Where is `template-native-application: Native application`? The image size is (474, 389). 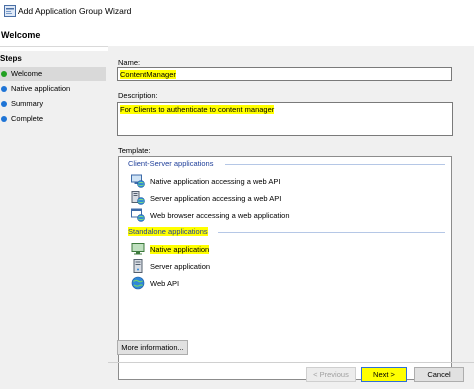
template-native-application: Native application is located at coordinates (283, 249).